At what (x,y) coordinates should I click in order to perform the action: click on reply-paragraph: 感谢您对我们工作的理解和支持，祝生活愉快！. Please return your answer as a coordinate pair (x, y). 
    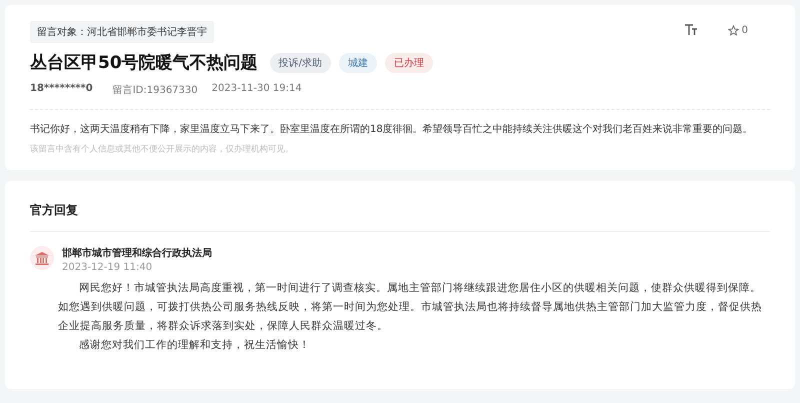
    Looking at the image, I should click on (194, 345).